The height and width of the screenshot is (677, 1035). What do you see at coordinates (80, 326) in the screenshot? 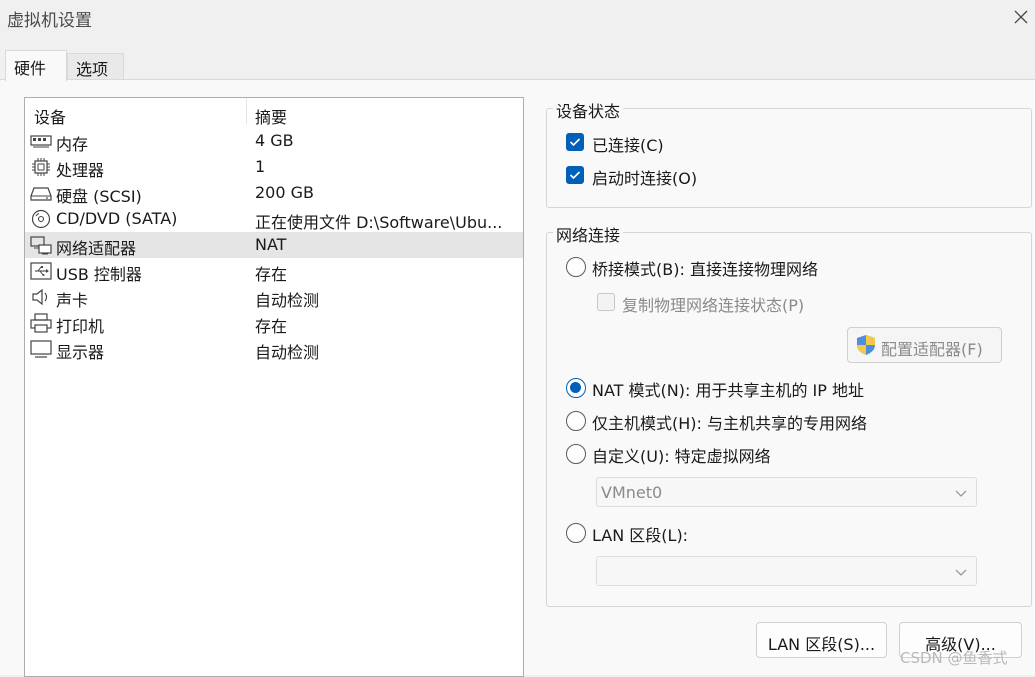
I see `device-name: 打印机` at bounding box center [80, 326].